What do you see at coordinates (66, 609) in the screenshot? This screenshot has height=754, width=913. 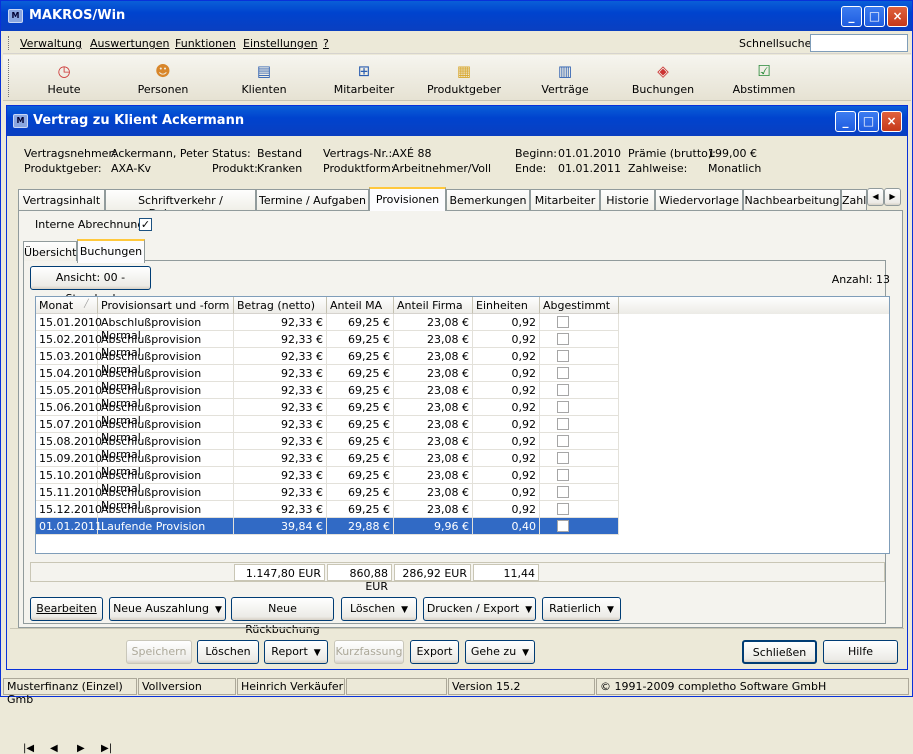 I see `bearbeiten-button: Bearbeiten` at bounding box center [66, 609].